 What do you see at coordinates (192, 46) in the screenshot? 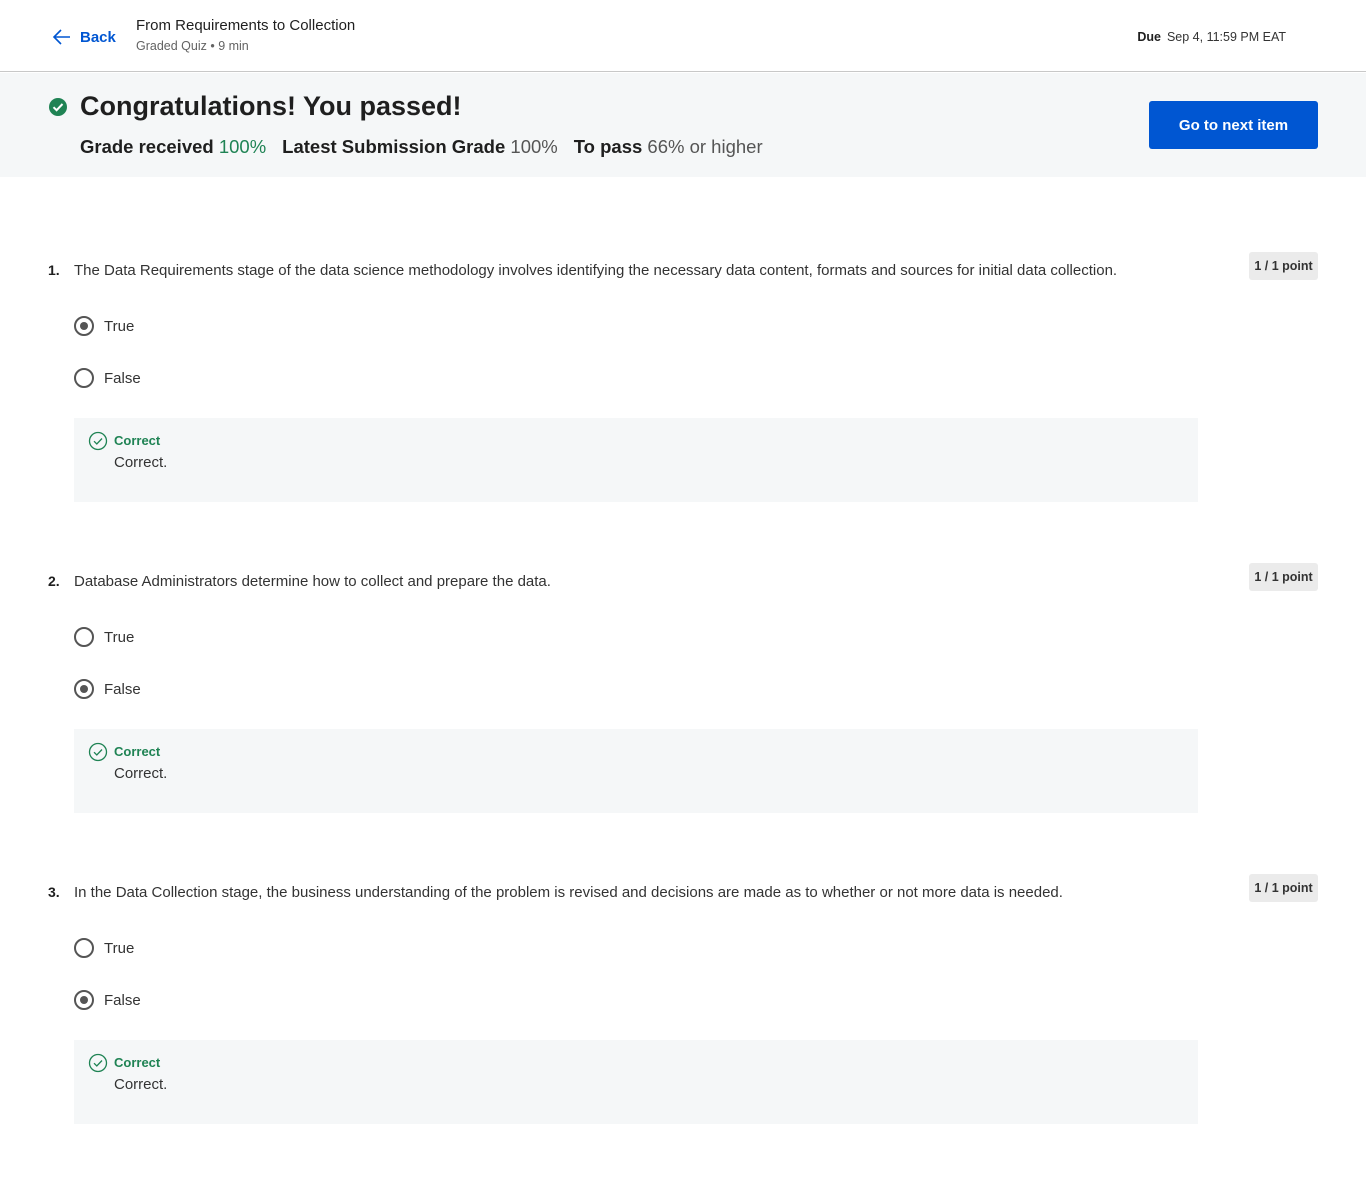
I see `quiz-subtitle: Graded Quiz • 9 min` at bounding box center [192, 46].